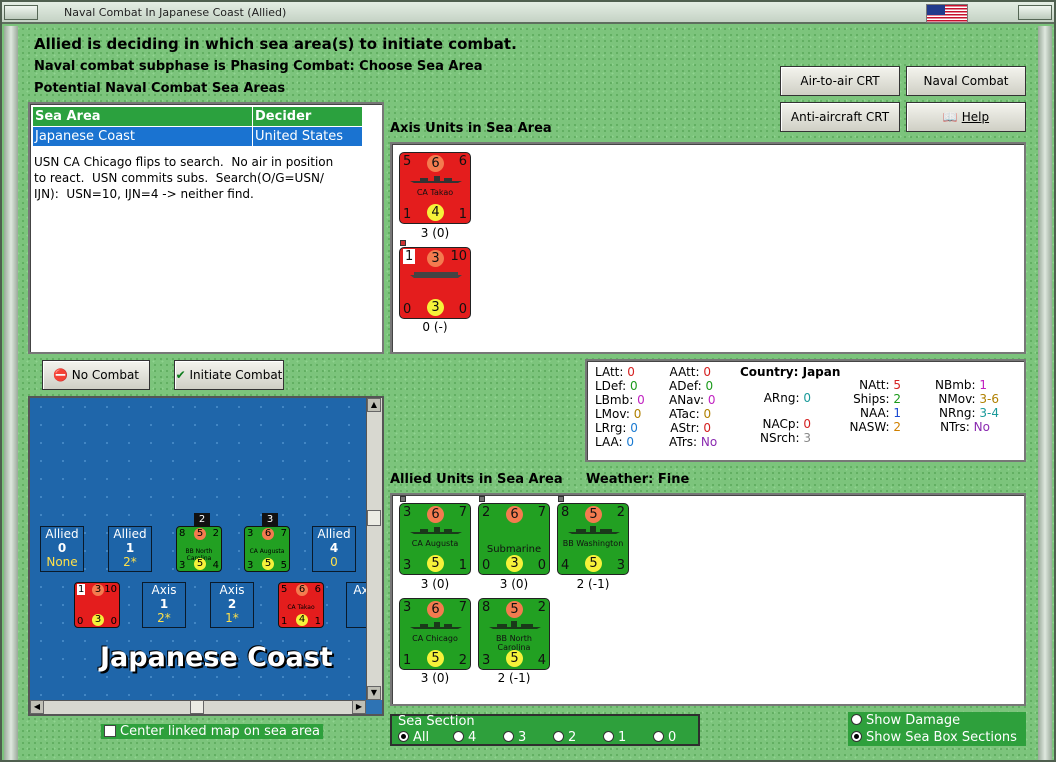 The image size is (1056, 762). What do you see at coordinates (374, 549) in the screenshot?
I see `map-vertical-scrollbar: ▲ ▼` at bounding box center [374, 549].